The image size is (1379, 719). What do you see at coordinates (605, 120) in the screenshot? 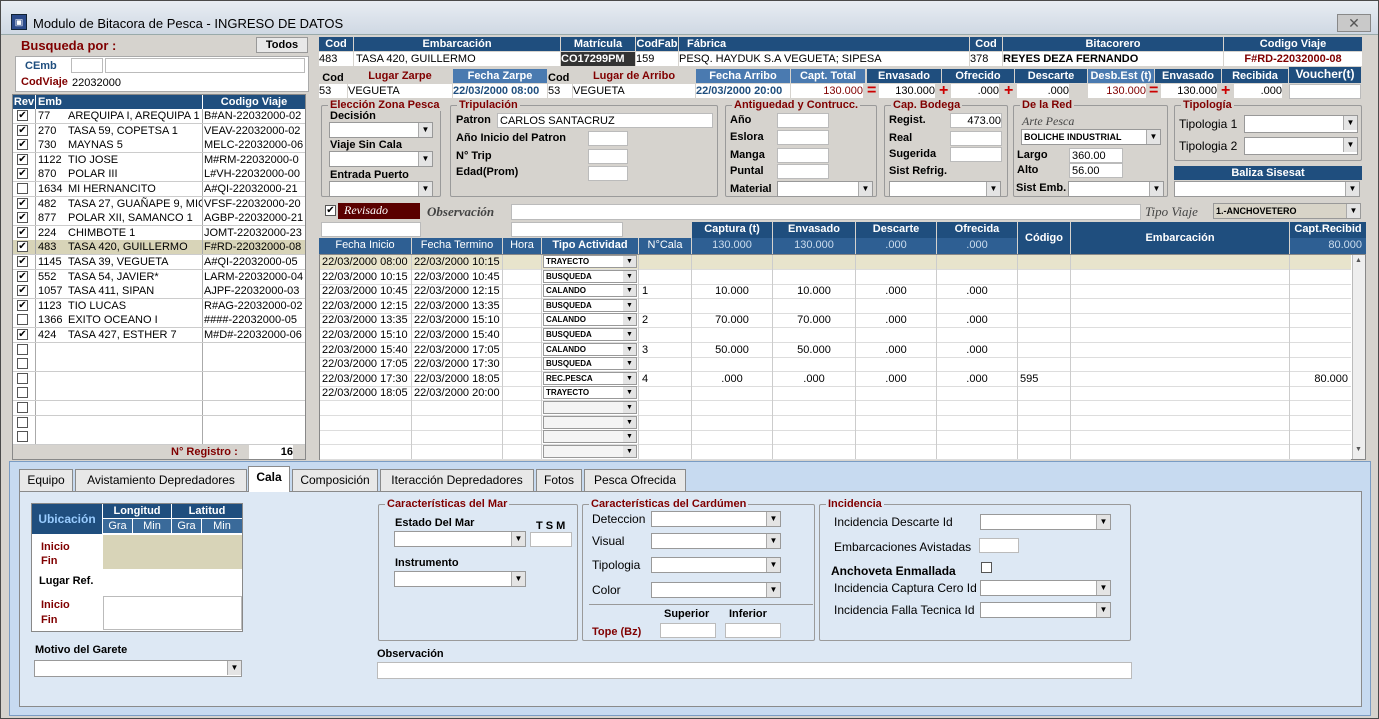
I see `patron-input: CARLOS SANTACRUZ` at bounding box center [605, 120].